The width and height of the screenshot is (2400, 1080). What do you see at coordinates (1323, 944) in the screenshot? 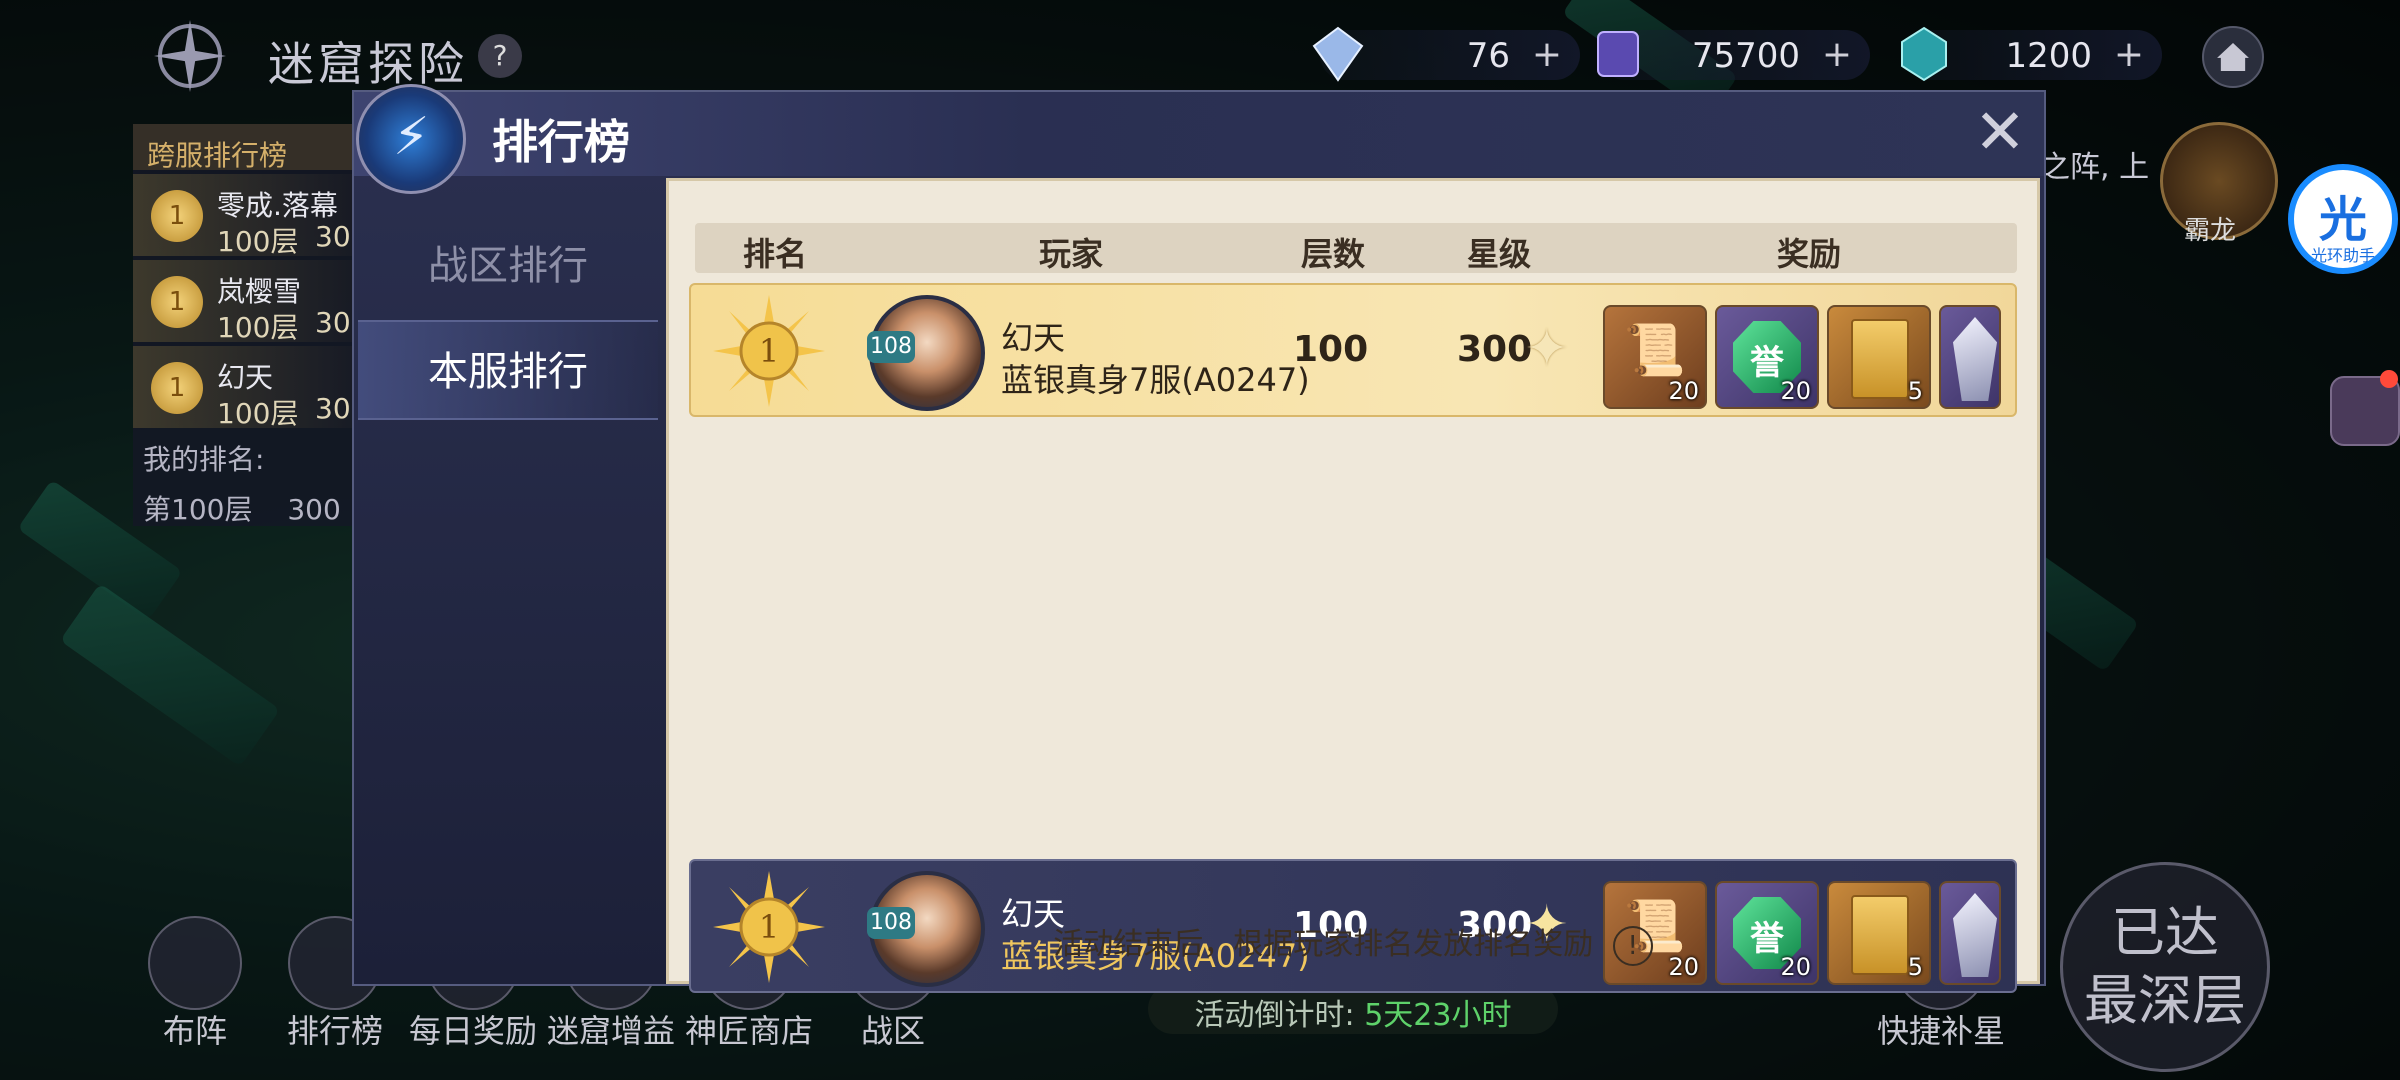
I see `notice-text: 活动结束后，根据玩家排名发放排名奖励` at bounding box center [1323, 944].